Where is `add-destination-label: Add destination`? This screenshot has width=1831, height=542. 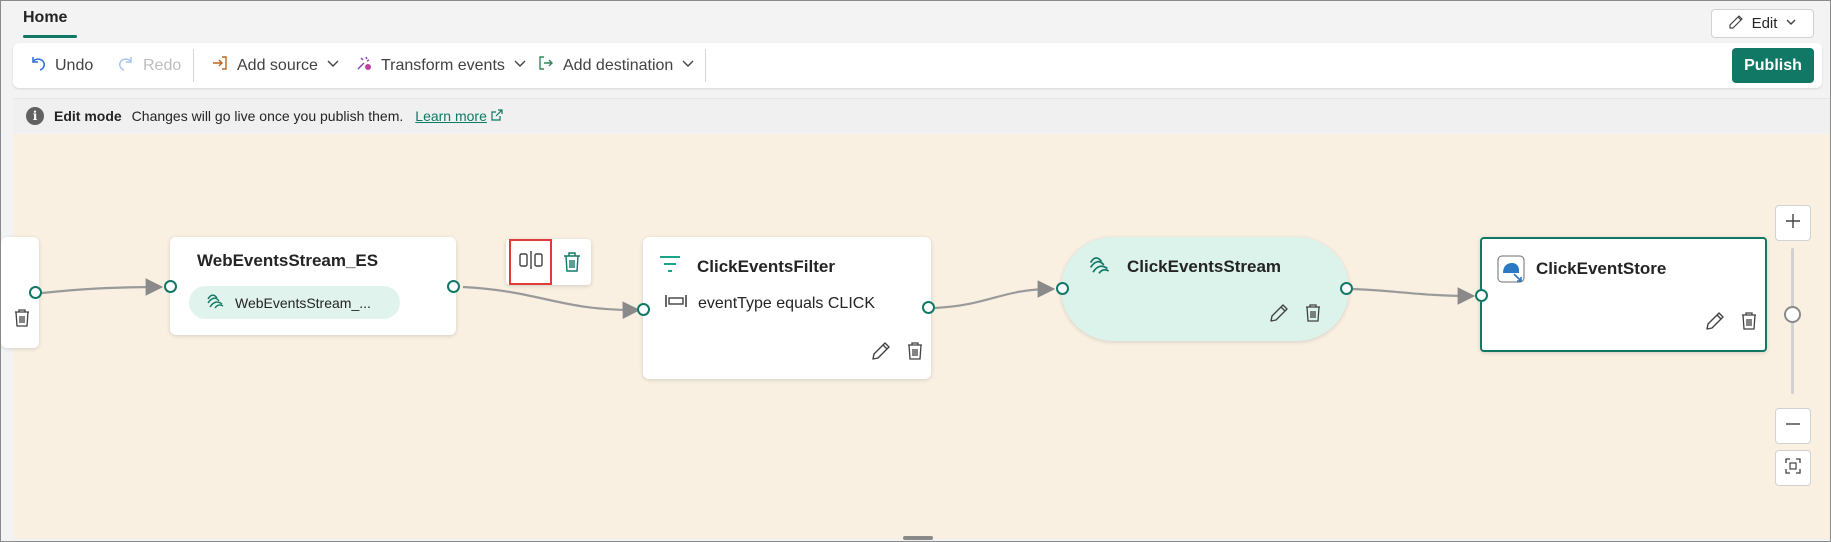
add-destination-label: Add destination is located at coordinates (618, 65).